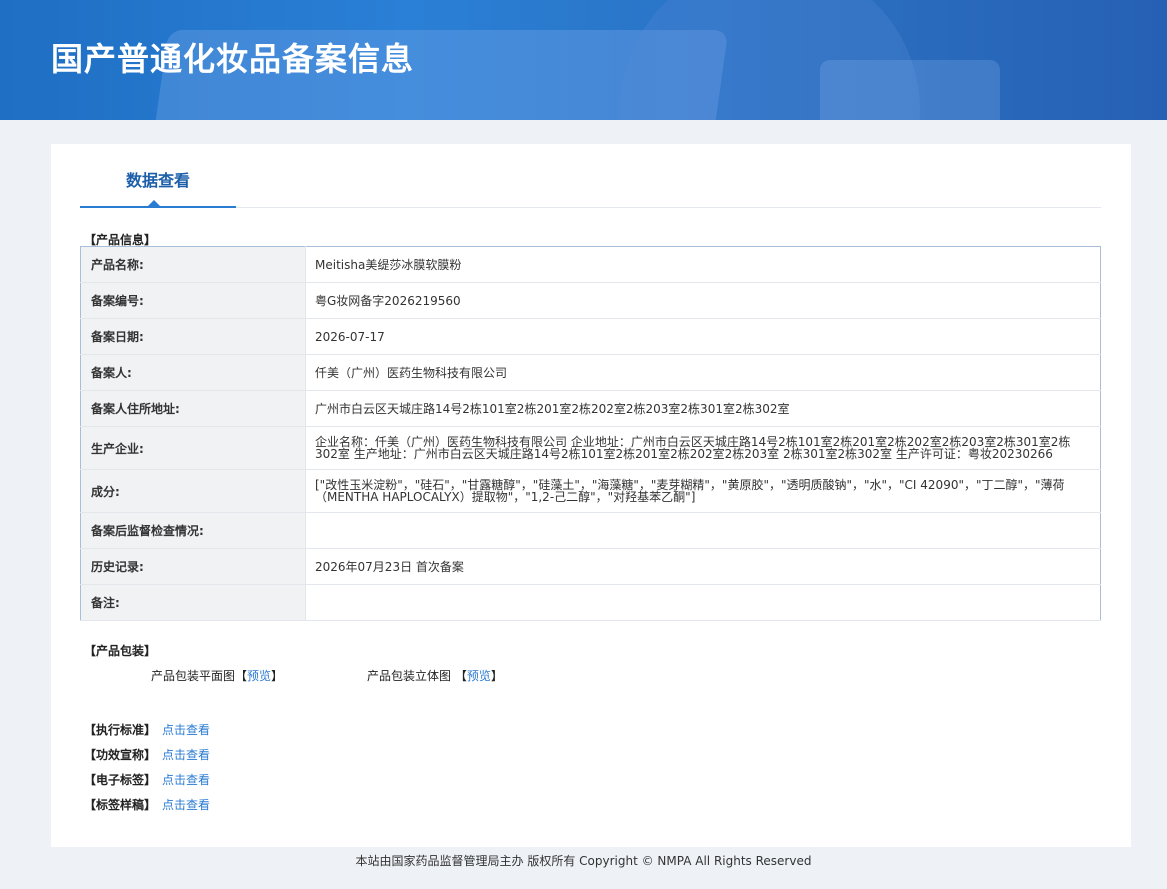 This screenshot has width=1167, height=889. I want to click on tab-label: 数据查看, so click(157, 180).